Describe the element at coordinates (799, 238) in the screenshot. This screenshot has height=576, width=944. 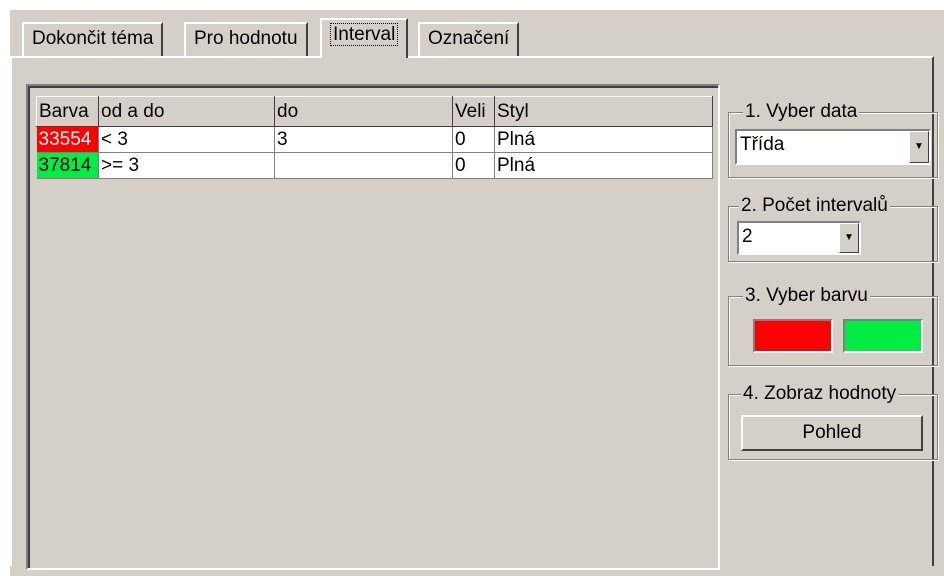
I see `interval-count-select: 2 ▼` at that location.